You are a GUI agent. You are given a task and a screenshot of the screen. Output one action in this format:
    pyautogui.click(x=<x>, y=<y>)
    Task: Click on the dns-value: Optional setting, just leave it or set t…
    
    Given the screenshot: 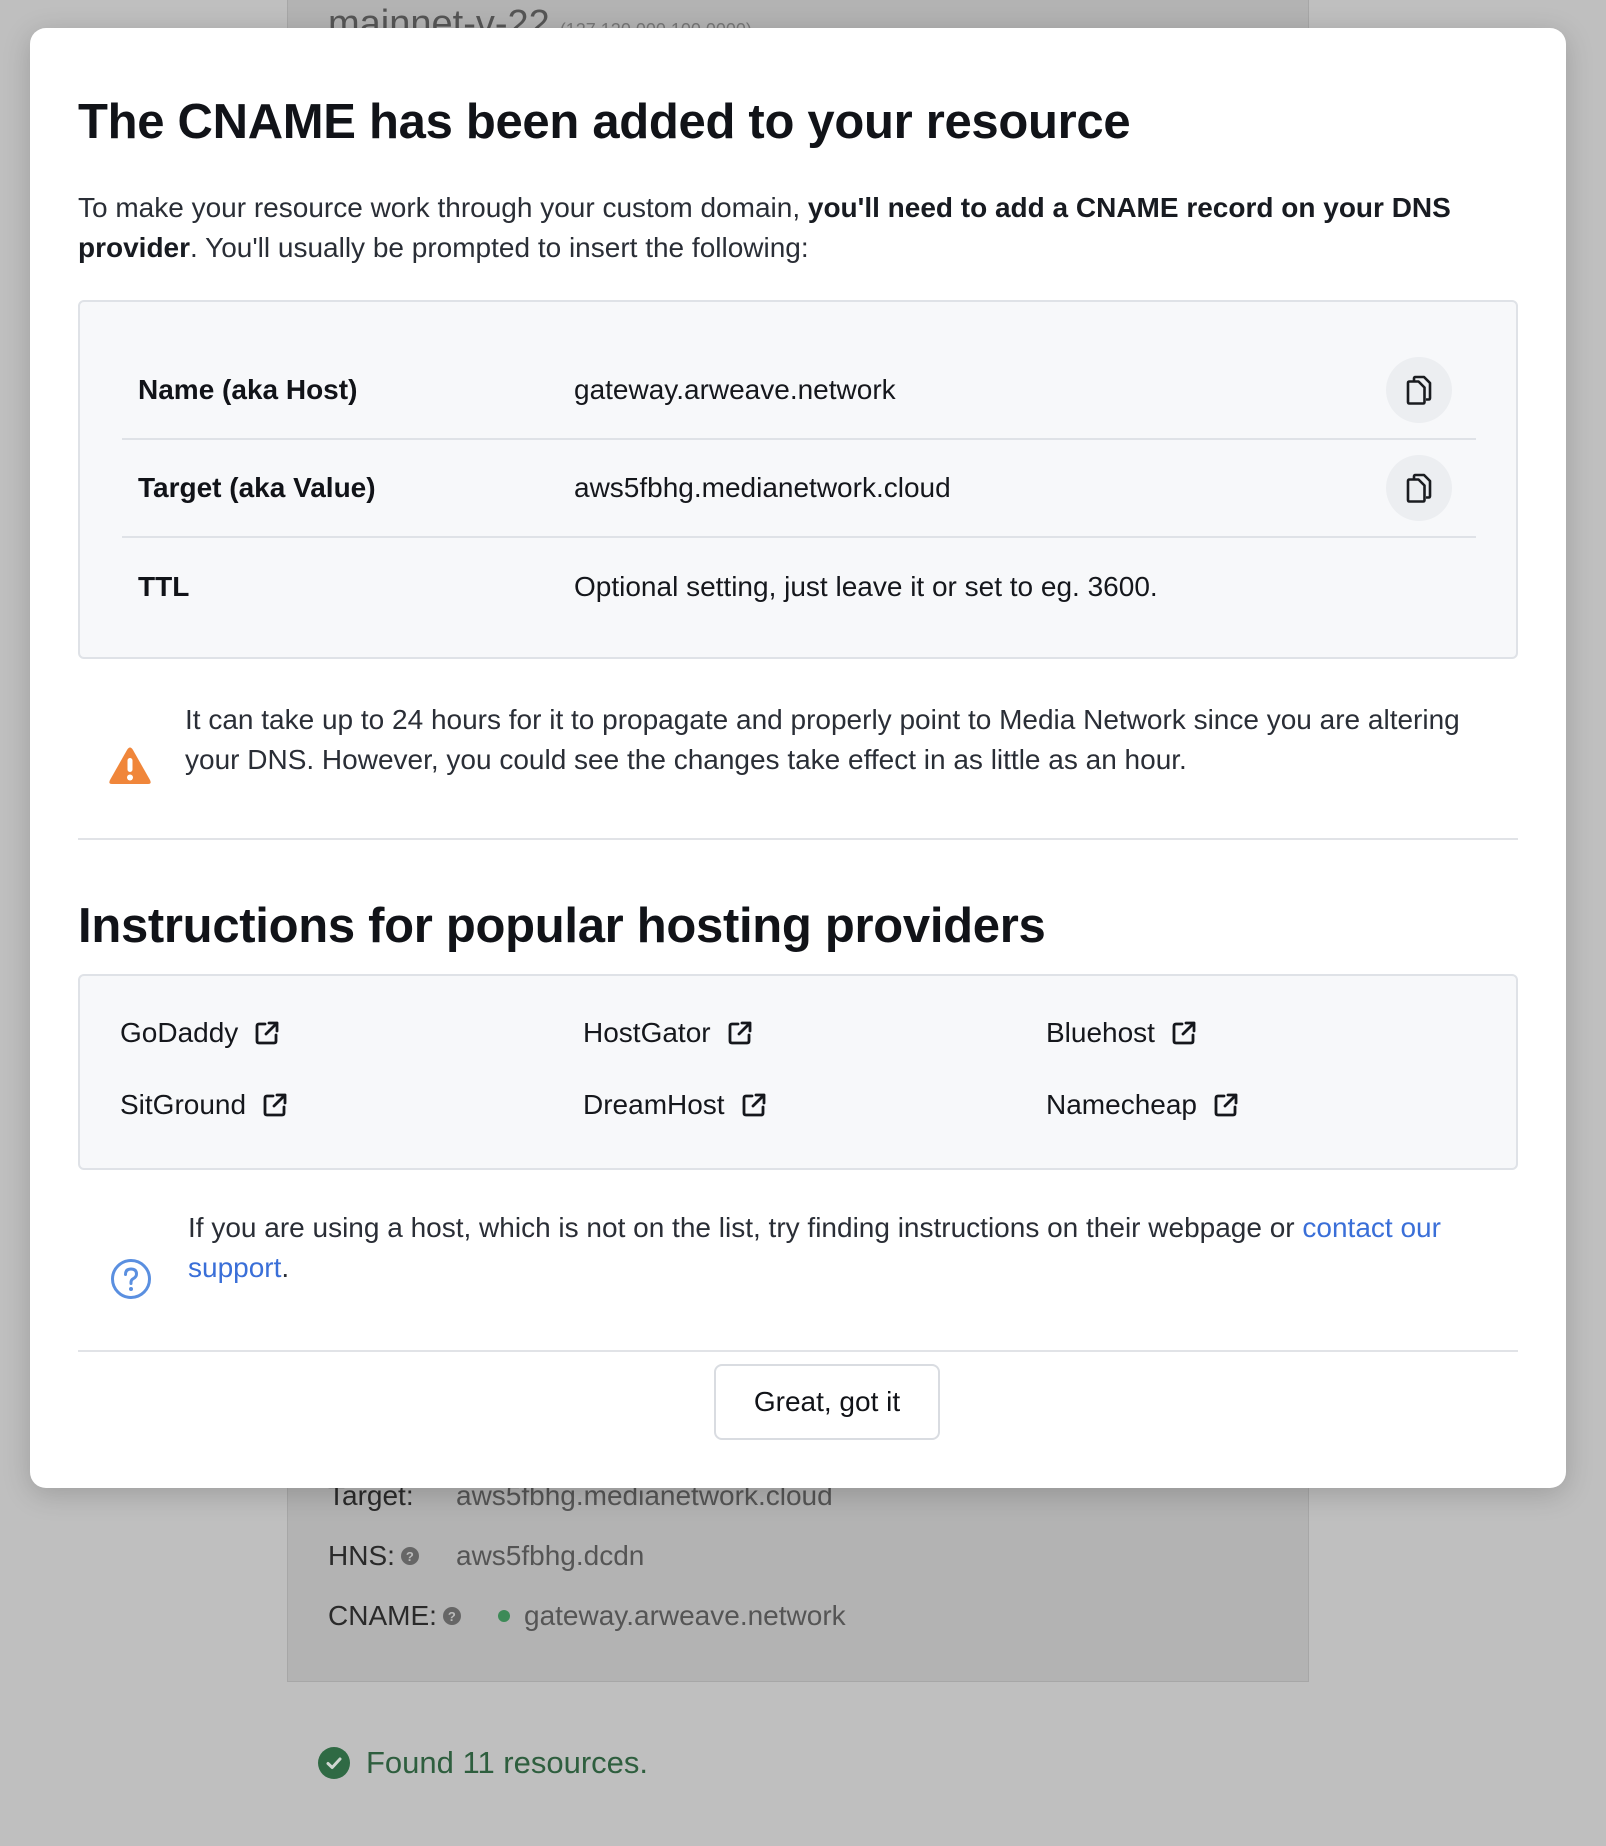 What is the action you would take?
    pyautogui.click(x=866, y=586)
    